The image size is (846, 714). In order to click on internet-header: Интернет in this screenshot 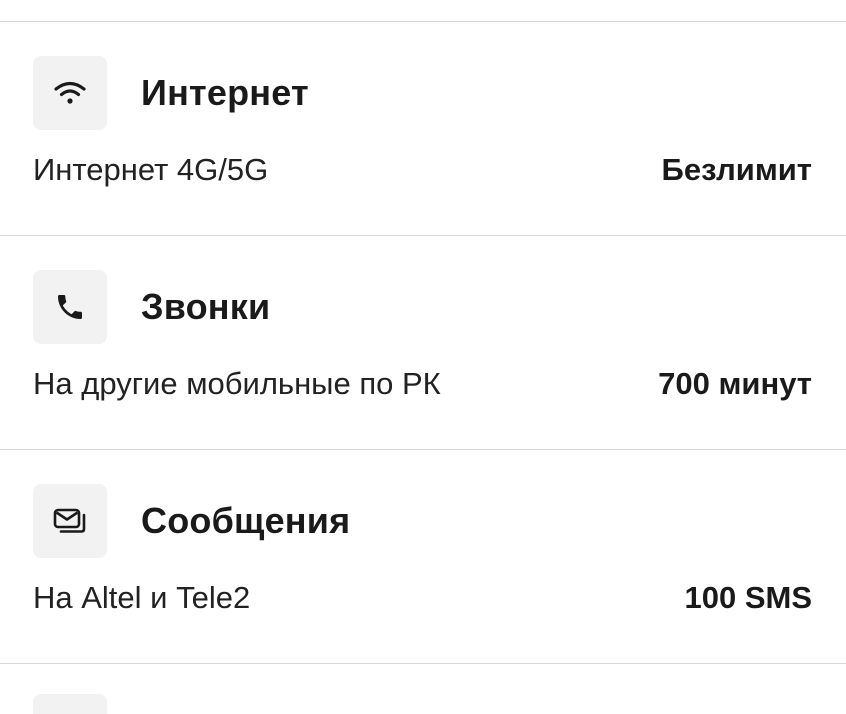, I will do `click(171, 92)`.